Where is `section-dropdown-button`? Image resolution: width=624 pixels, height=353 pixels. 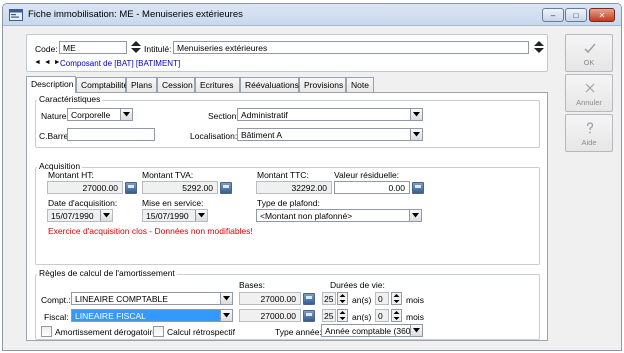 section-dropdown-button is located at coordinates (416, 114).